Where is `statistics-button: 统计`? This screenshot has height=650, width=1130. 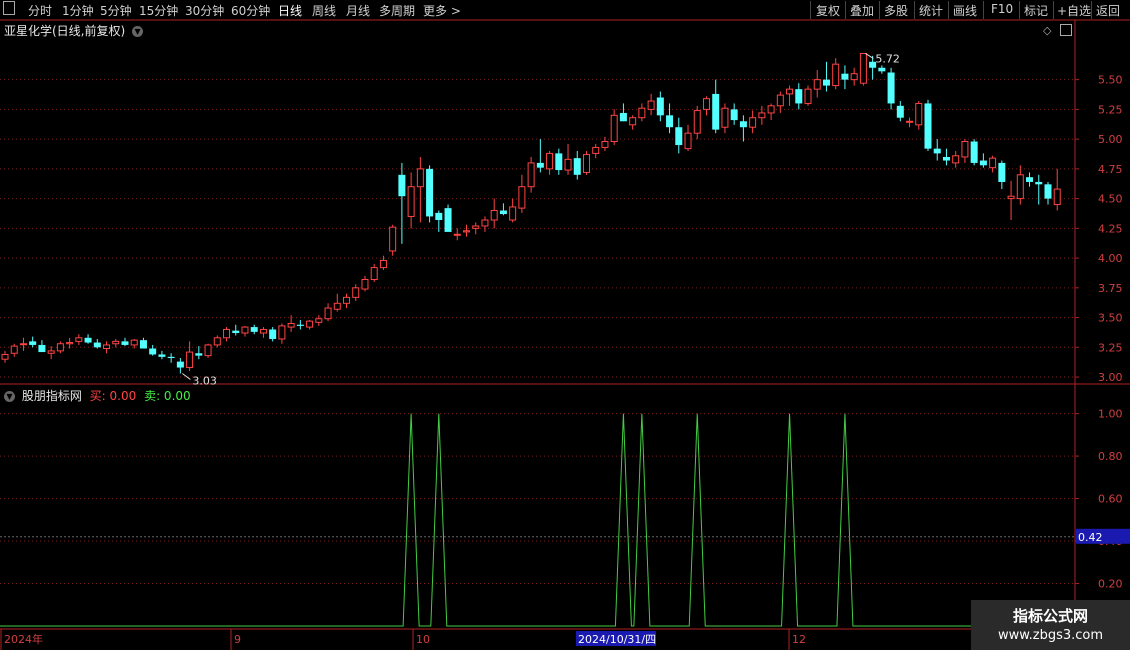
statistics-button: 统计 is located at coordinates (931, 10).